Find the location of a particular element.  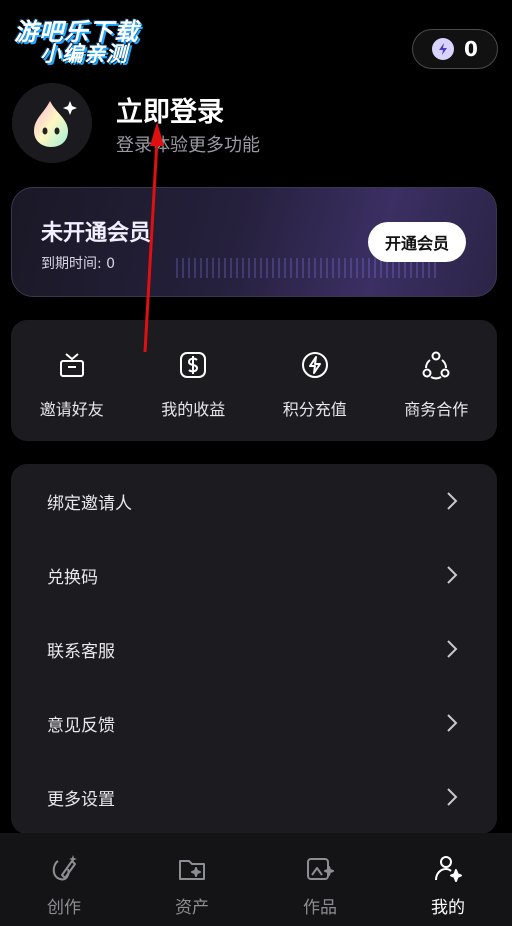

action-label: 我的收益 is located at coordinates (193, 409).